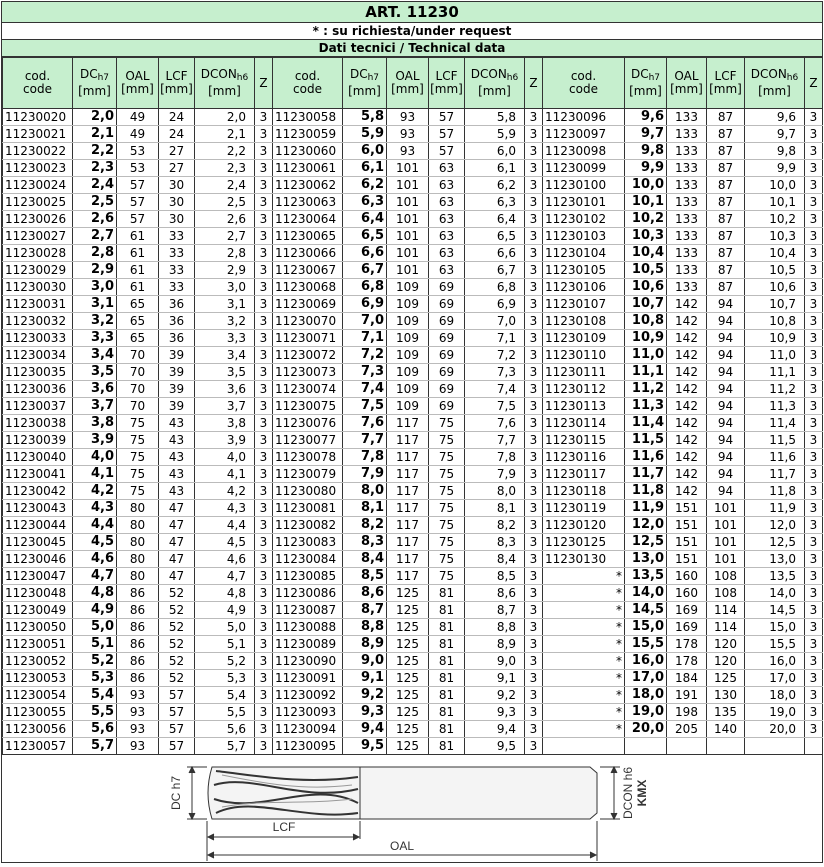 The height and width of the screenshot is (867, 824). What do you see at coordinates (137, 202) in the screenshot?
I see `cell-oal: 57` at bounding box center [137, 202].